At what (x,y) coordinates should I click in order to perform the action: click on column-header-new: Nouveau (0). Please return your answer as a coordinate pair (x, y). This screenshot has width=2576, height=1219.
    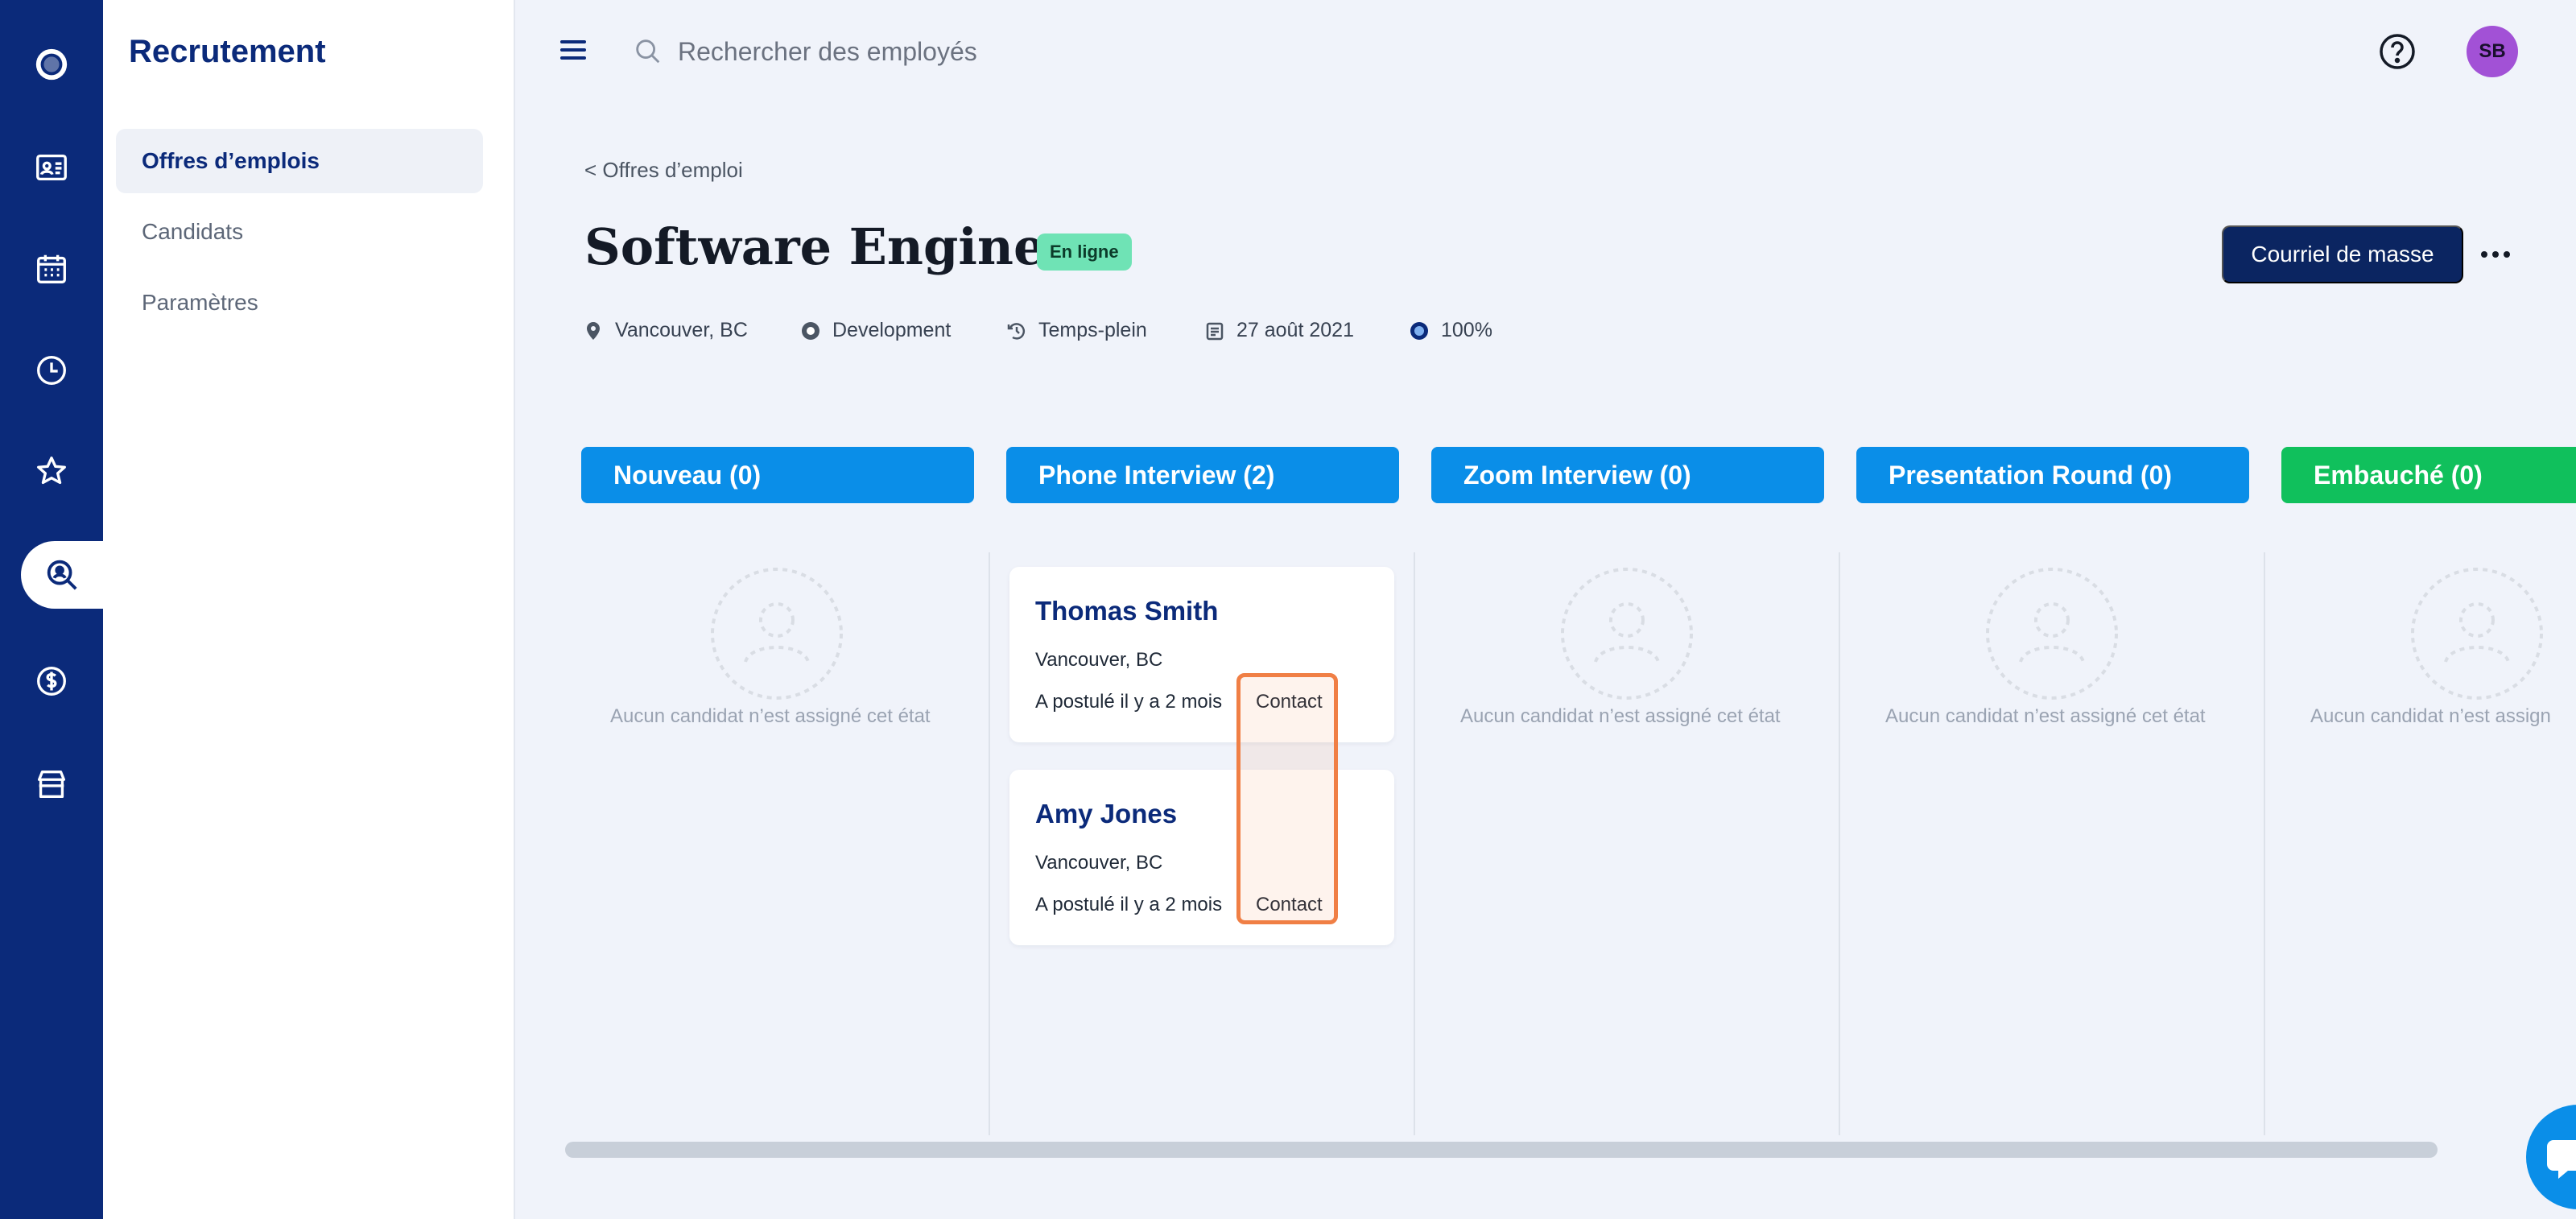
    Looking at the image, I should click on (777, 475).